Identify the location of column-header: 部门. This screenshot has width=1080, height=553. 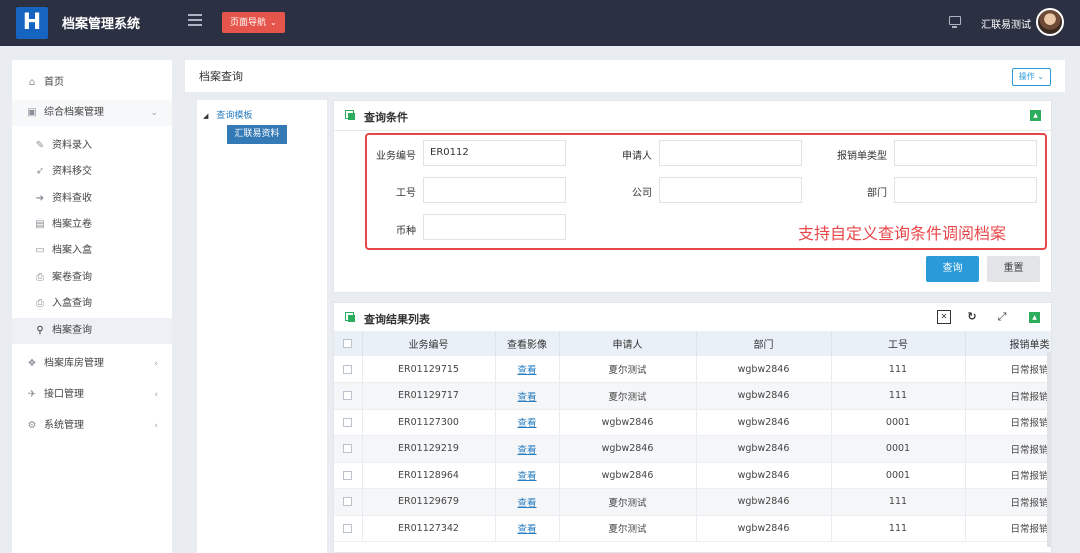
(764, 343).